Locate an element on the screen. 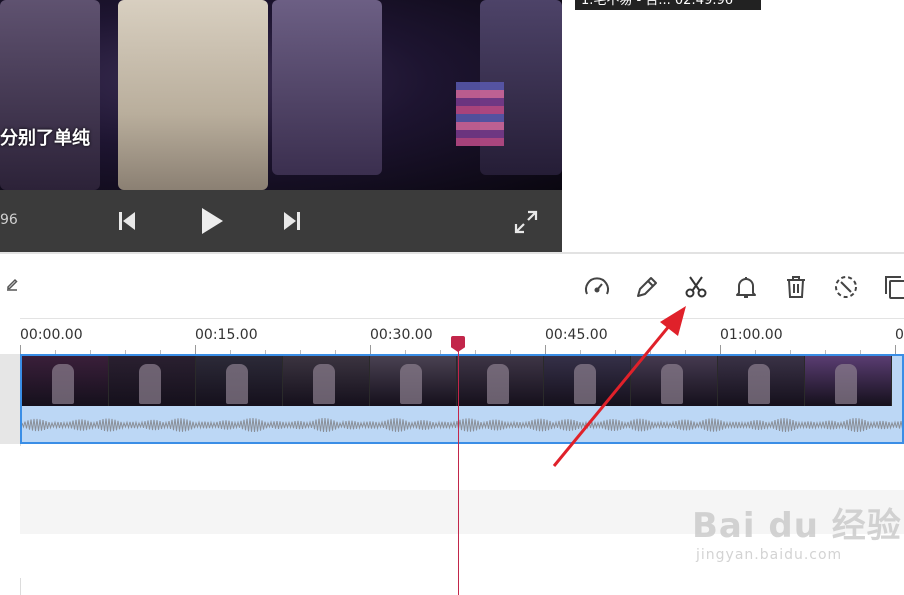 This screenshot has width=904, height=595. pencil-icon is located at coordinates (647, 287).